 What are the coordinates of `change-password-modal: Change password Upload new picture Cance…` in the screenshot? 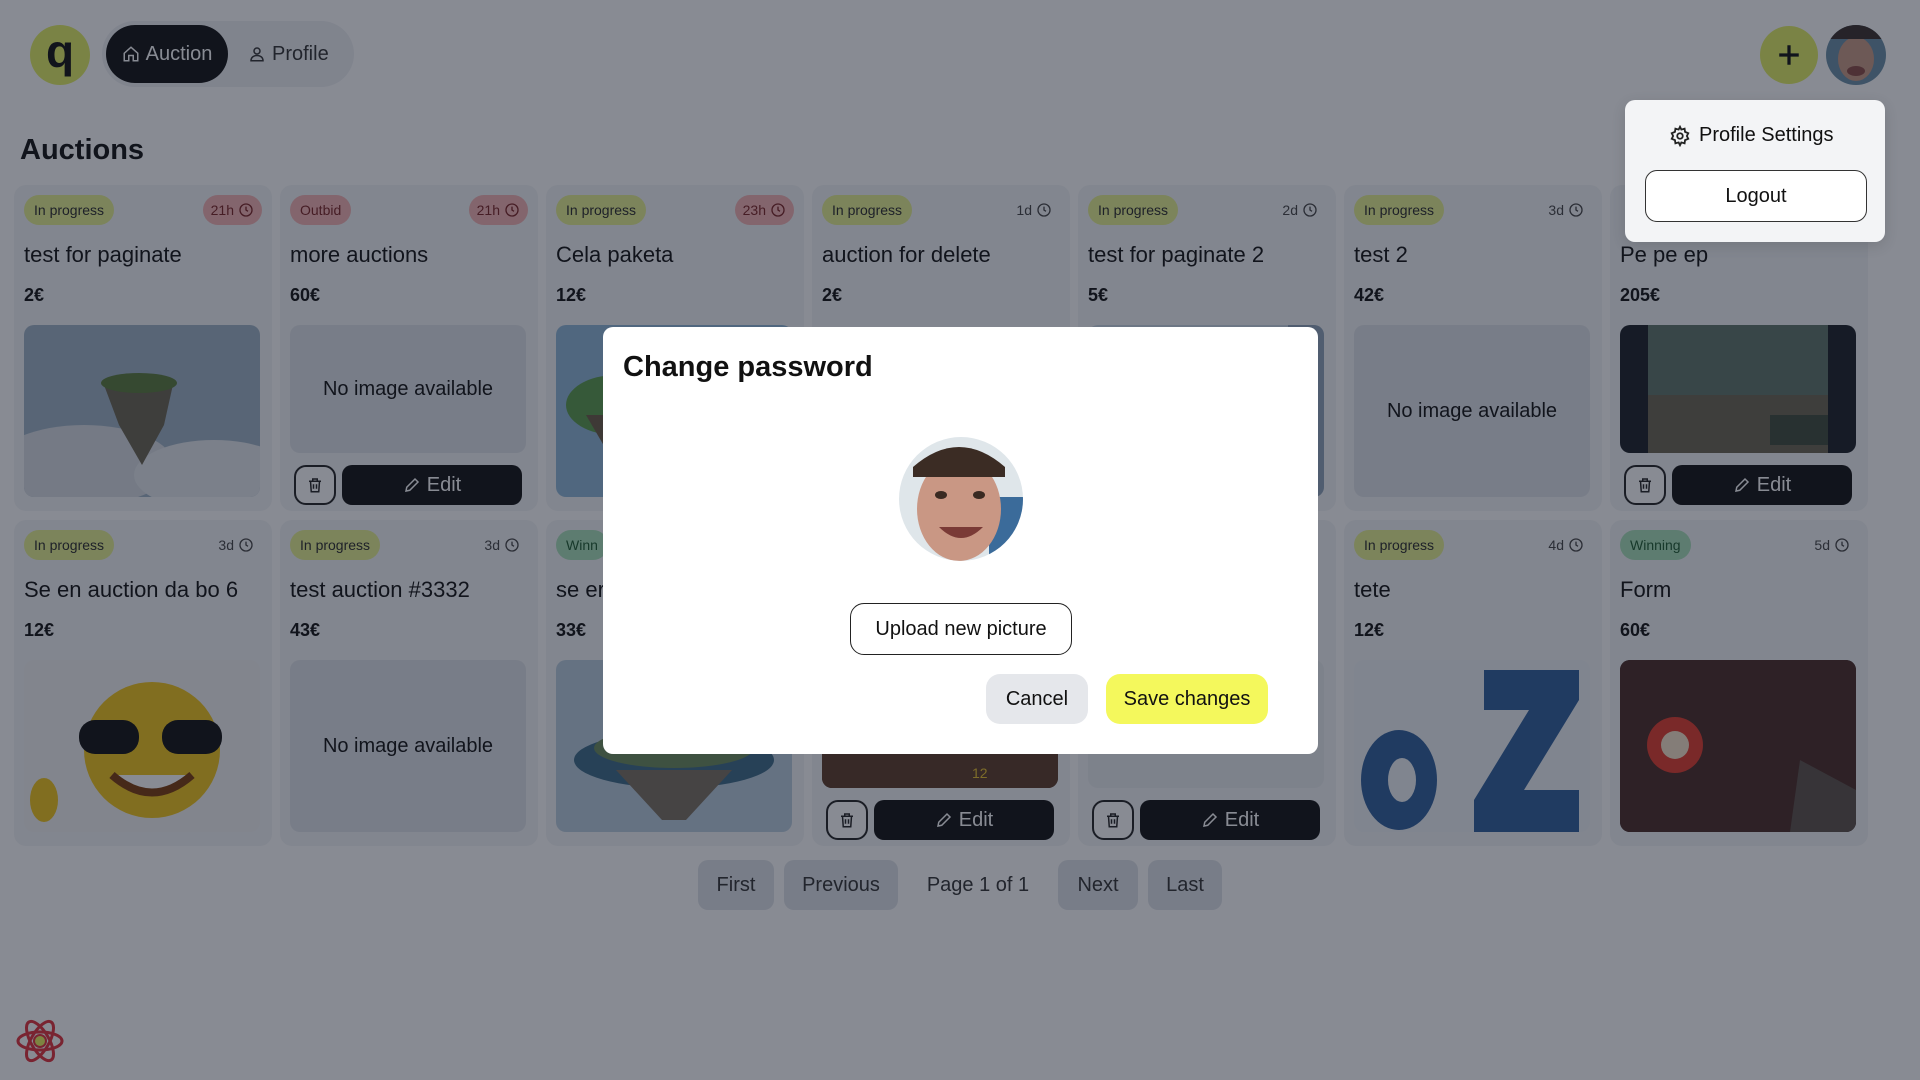 It's located at (960, 540).